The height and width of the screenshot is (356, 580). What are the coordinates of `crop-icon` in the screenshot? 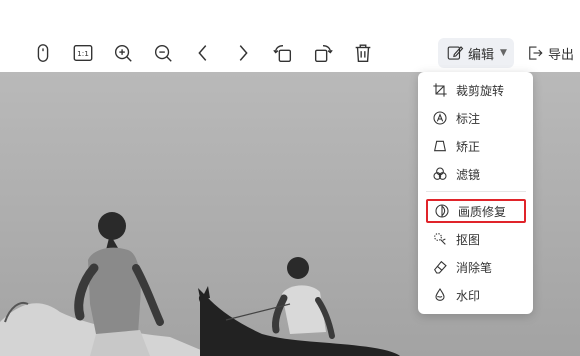 It's located at (440, 90).